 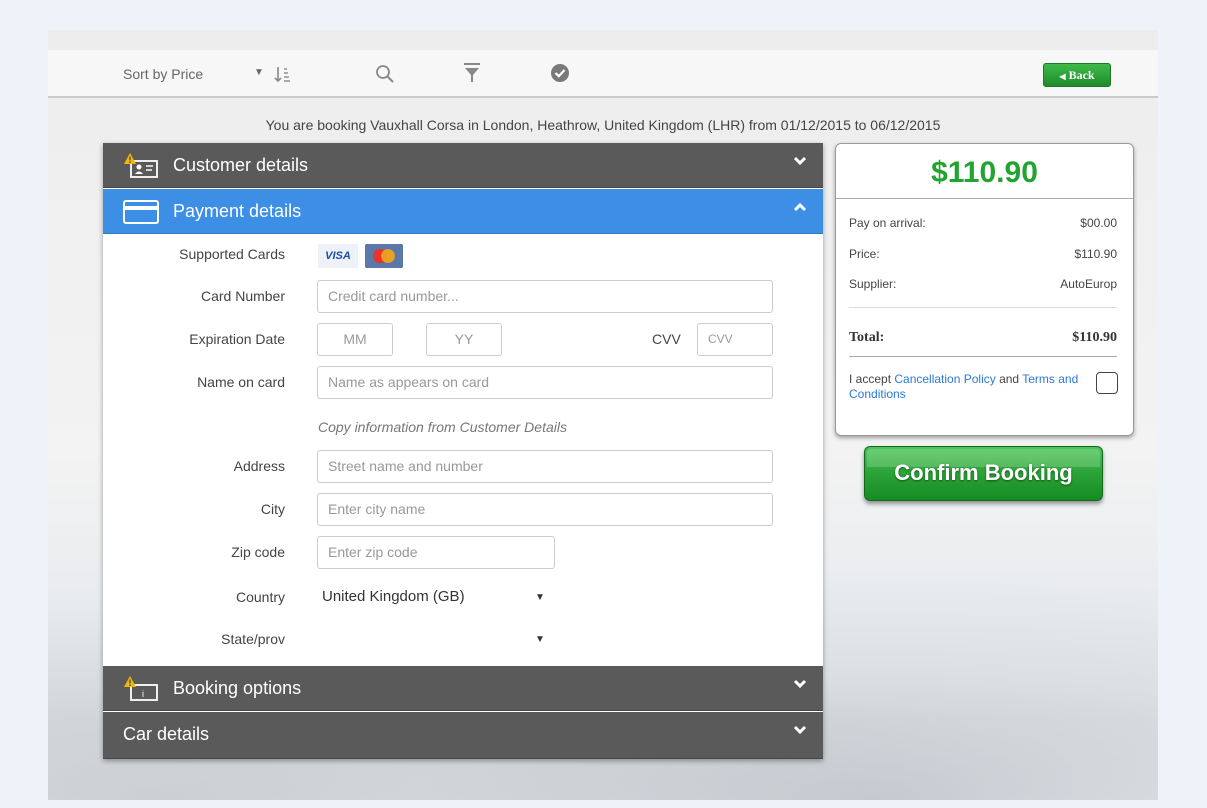 I want to click on total-price-headline: $110.90, so click(x=984, y=172).